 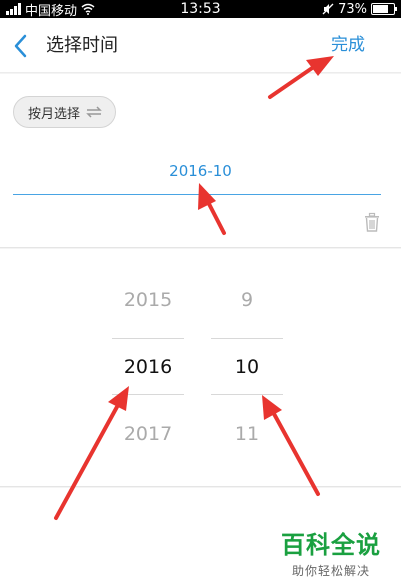 I want to click on year-selection-line-bottom, so click(x=148, y=394).